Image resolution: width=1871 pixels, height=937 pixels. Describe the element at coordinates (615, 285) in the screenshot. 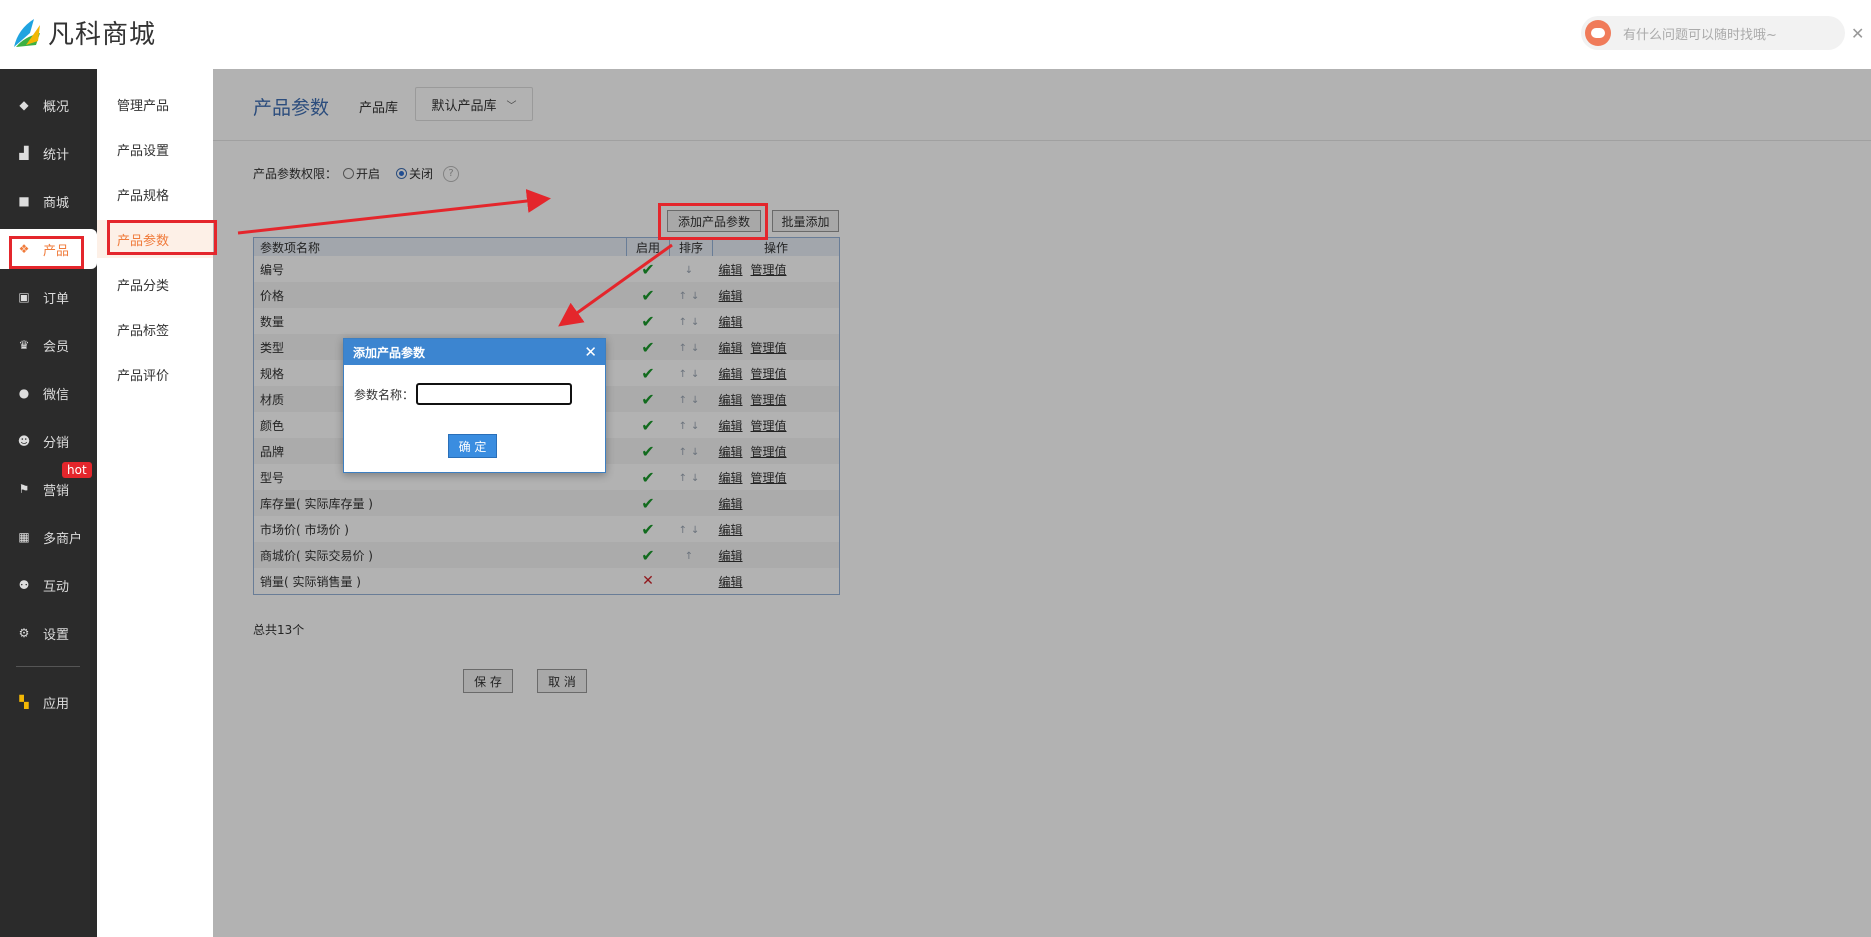

I see `annotation-arrow-to-dialog` at that location.